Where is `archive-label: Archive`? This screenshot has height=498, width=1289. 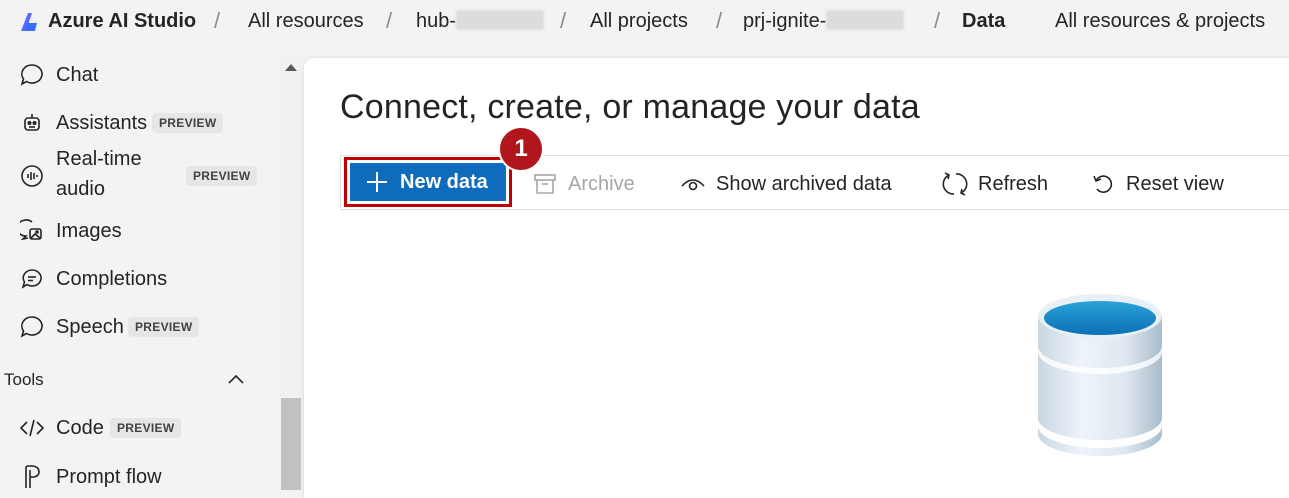
archive-label: Archive is located at coordinates (601, 183).